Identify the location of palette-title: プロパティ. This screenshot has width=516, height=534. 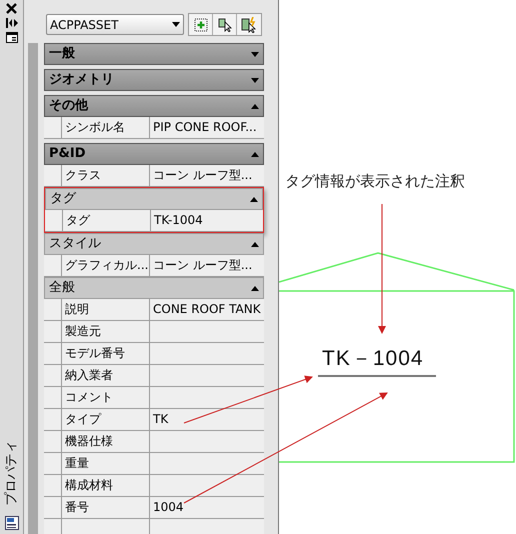
(11, 472).